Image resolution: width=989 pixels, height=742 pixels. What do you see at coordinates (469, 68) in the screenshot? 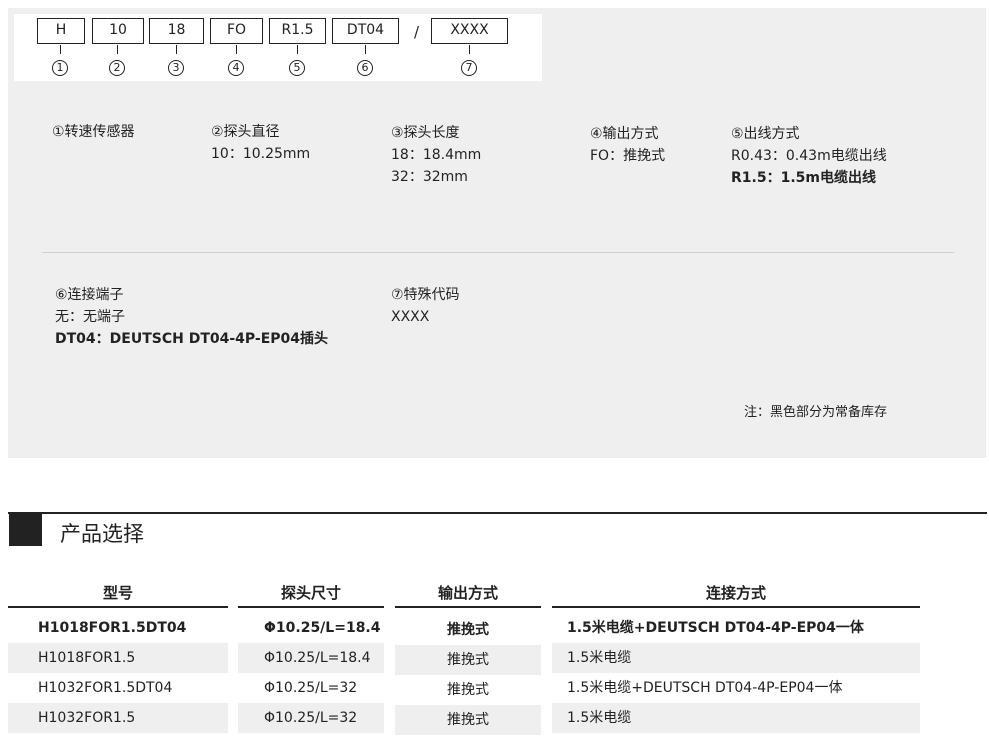
I see `code-number: 7` at bounding box center [469, 68].